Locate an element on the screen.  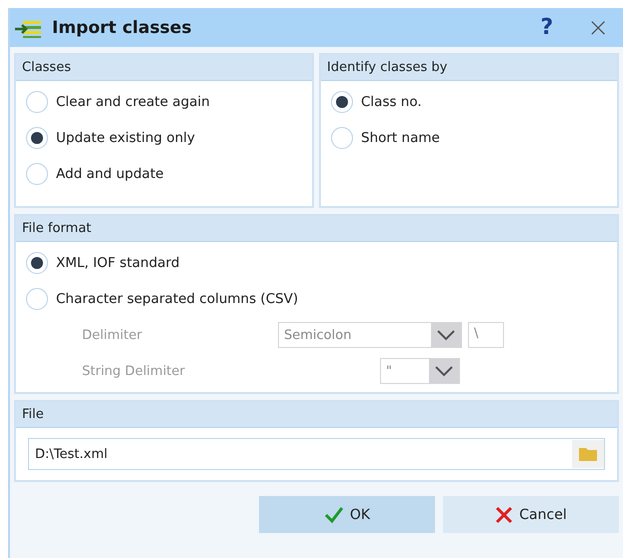
panel-header: File is located at coordinates (316, 415).